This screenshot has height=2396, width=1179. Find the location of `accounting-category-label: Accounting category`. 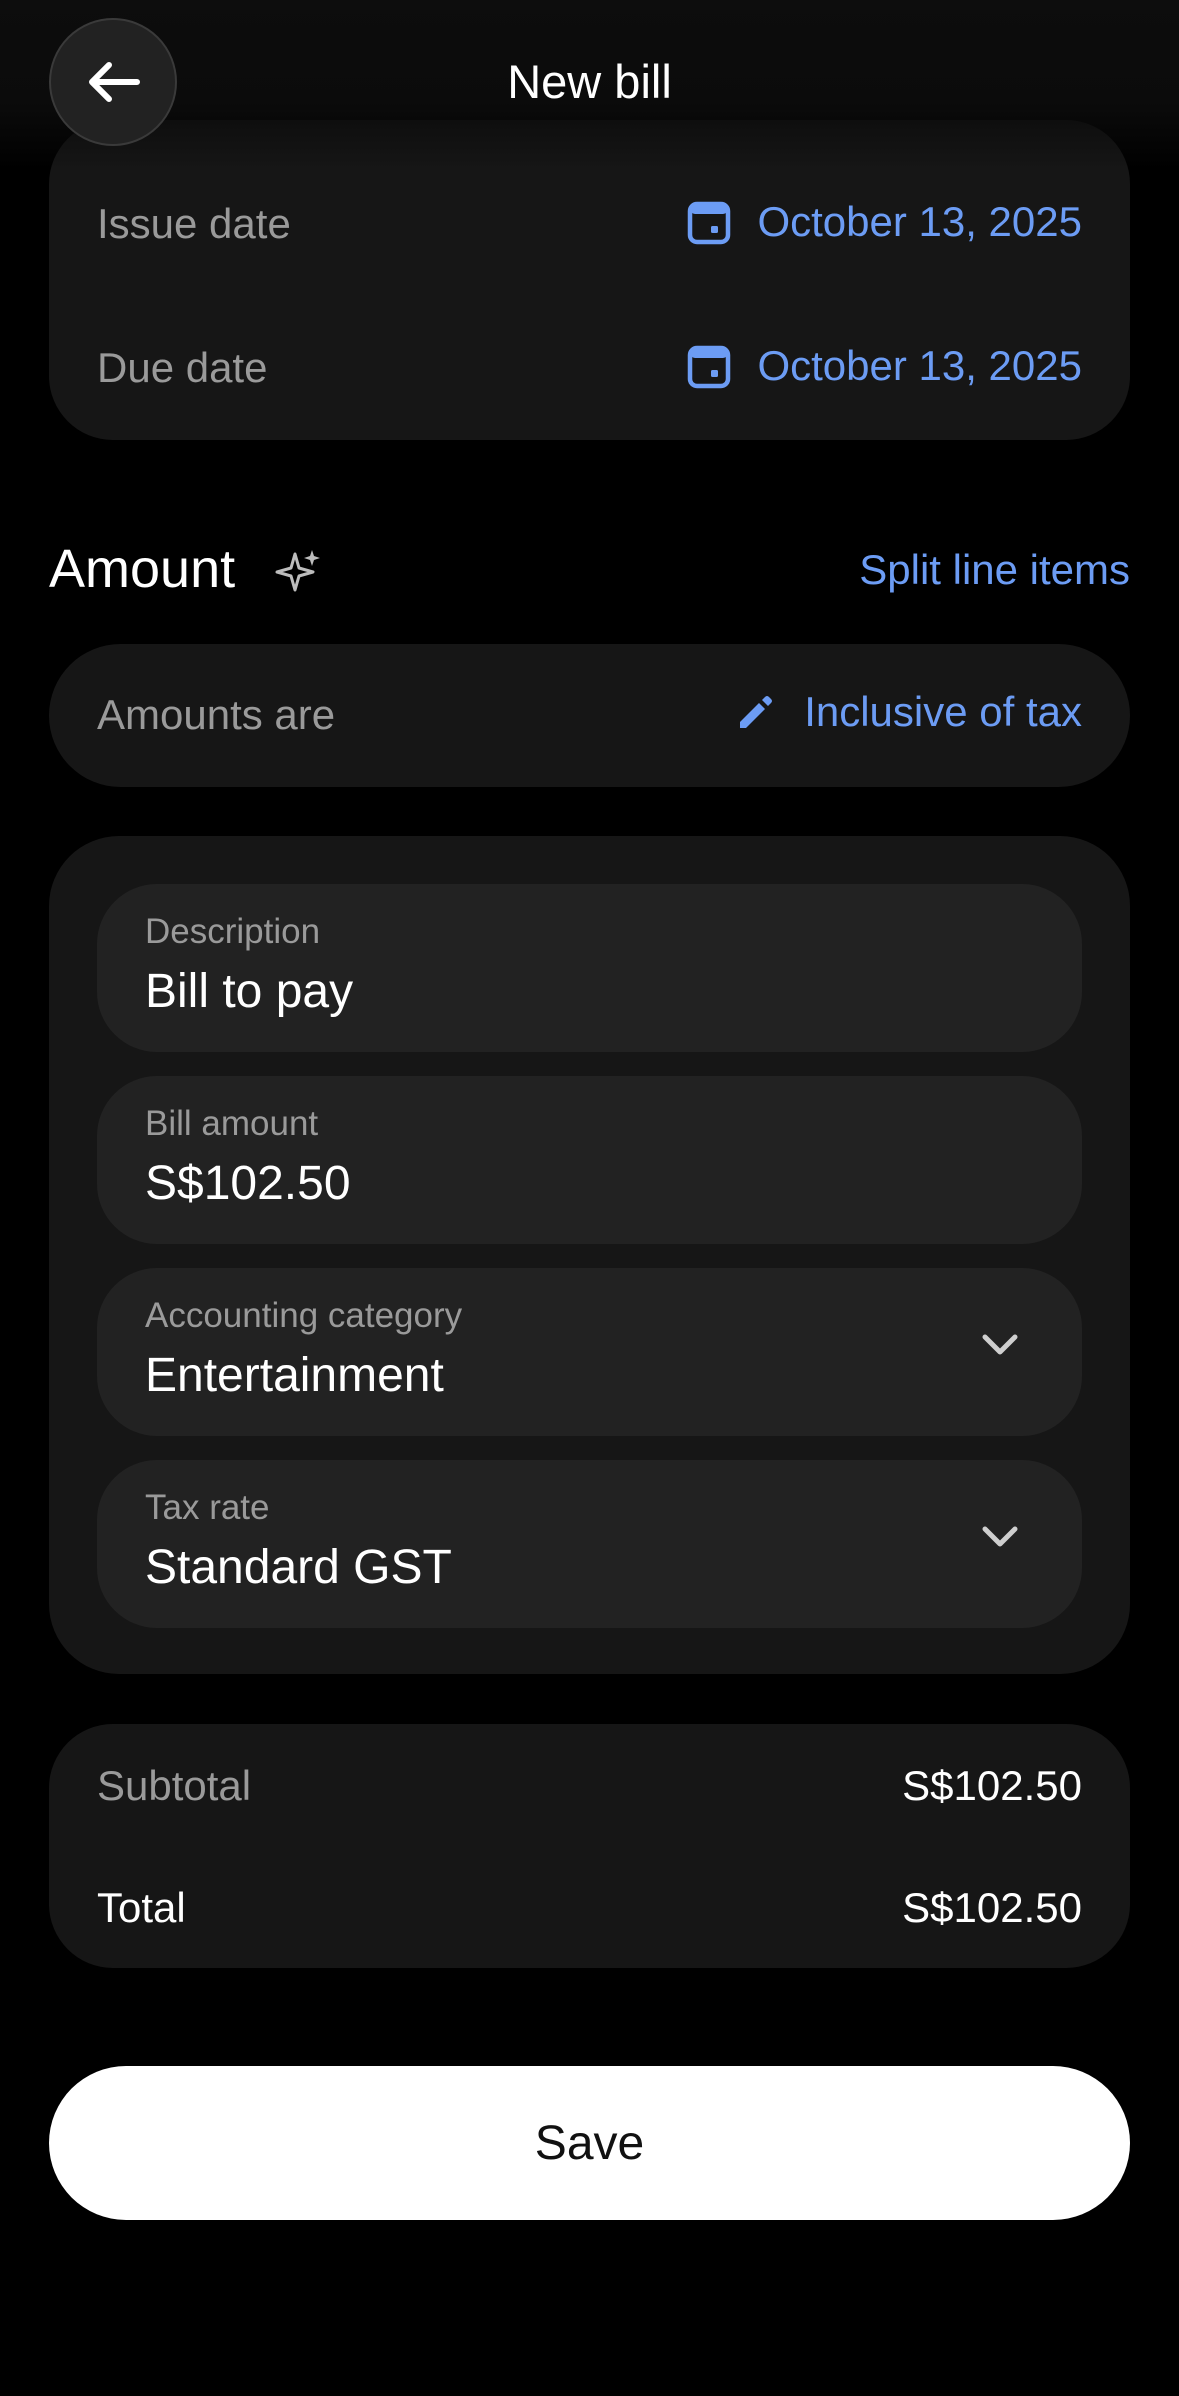

accounting-category-label: Accounting category is located at coordinates (304, 1315).